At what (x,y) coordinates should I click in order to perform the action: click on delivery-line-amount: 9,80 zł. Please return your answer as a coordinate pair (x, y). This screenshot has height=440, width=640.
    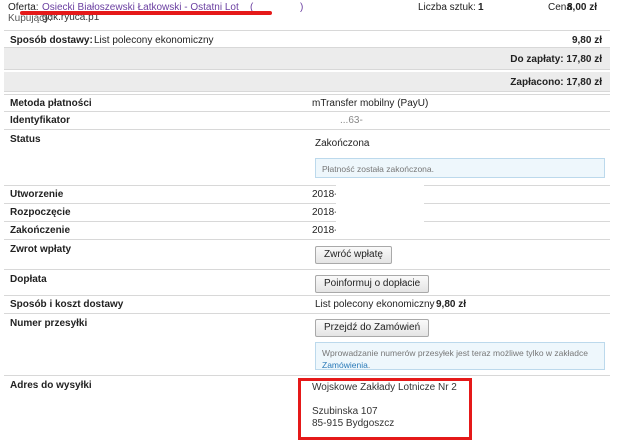
    Looking at the image, I should click on (586, 40).